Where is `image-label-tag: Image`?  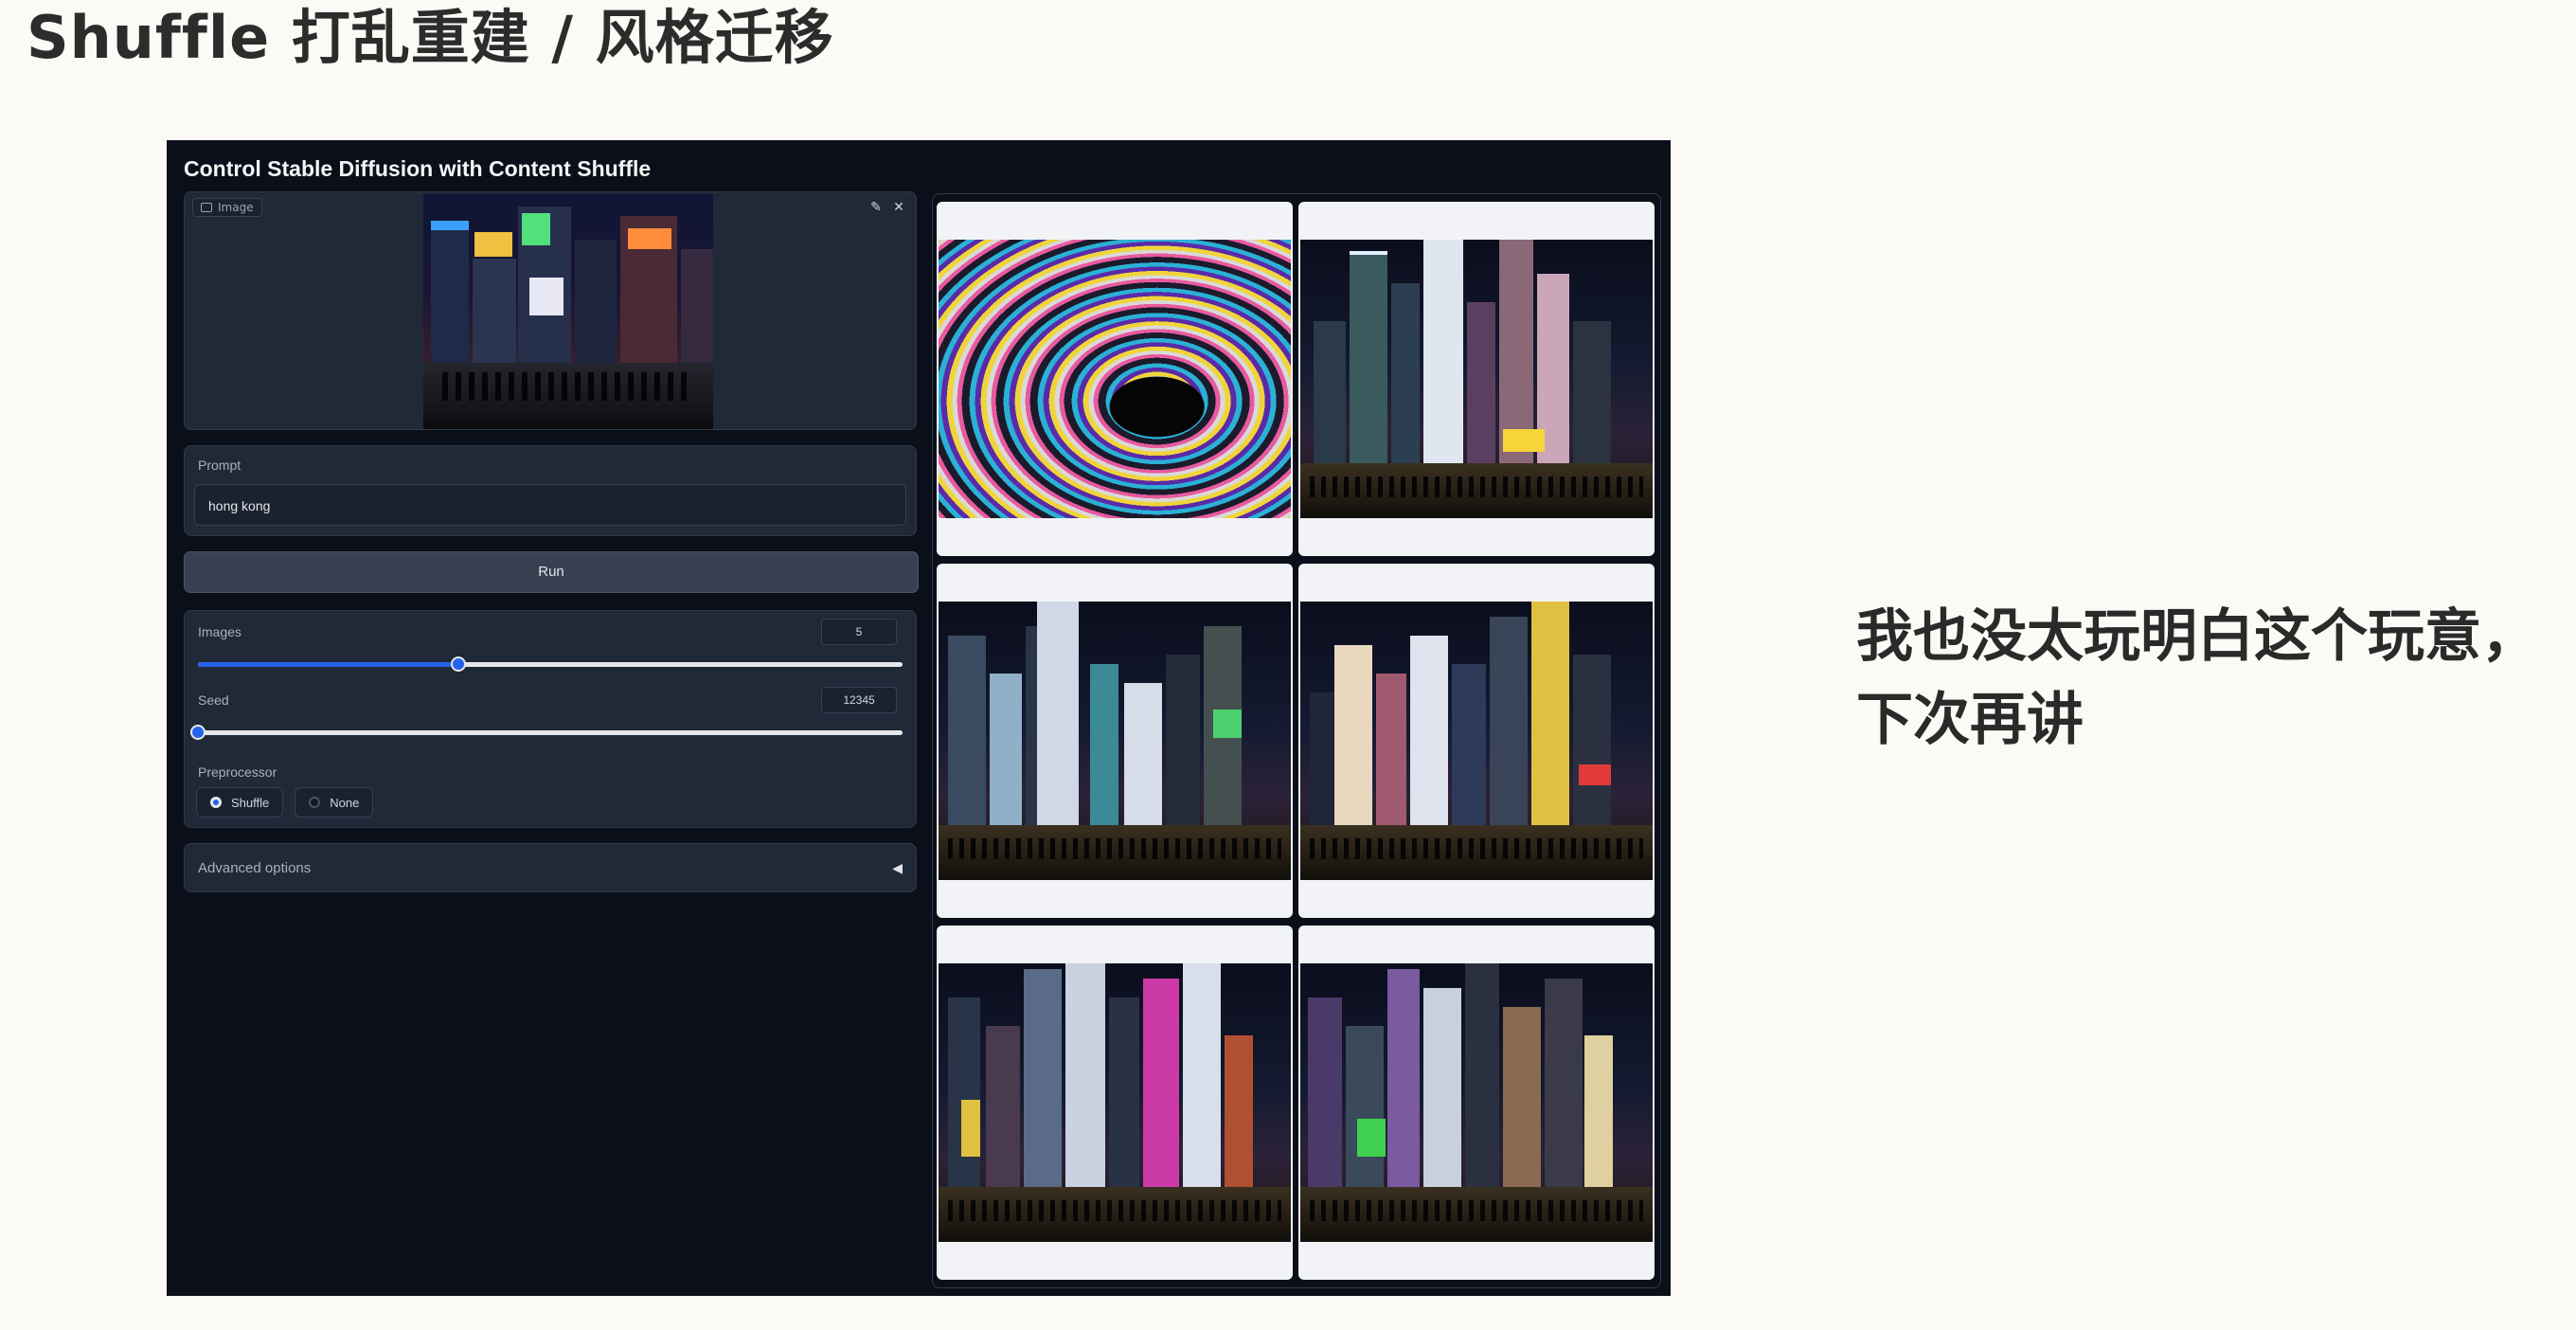
image-label-tag: Image is located at coordinates (227, 207).